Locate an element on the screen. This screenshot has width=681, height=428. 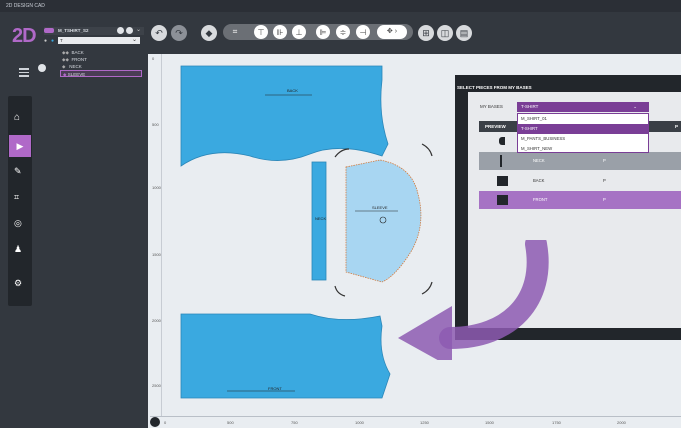
ruler-h-label: 1000 is located at coordinates (359, 422).